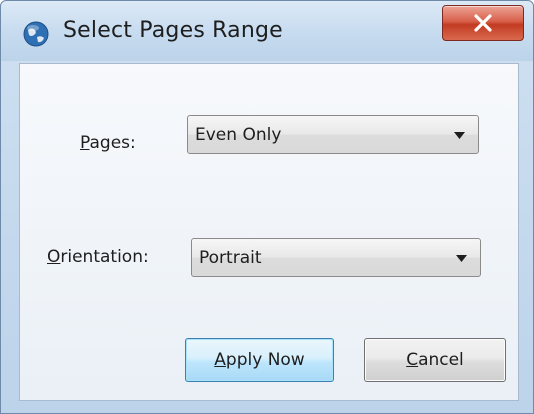 This screenshot has height=414, width=534. What do you see at coordinates (220, 360) in the screenshot?
I see `apply-mnemonic: A` at bounding box center [220, 360].